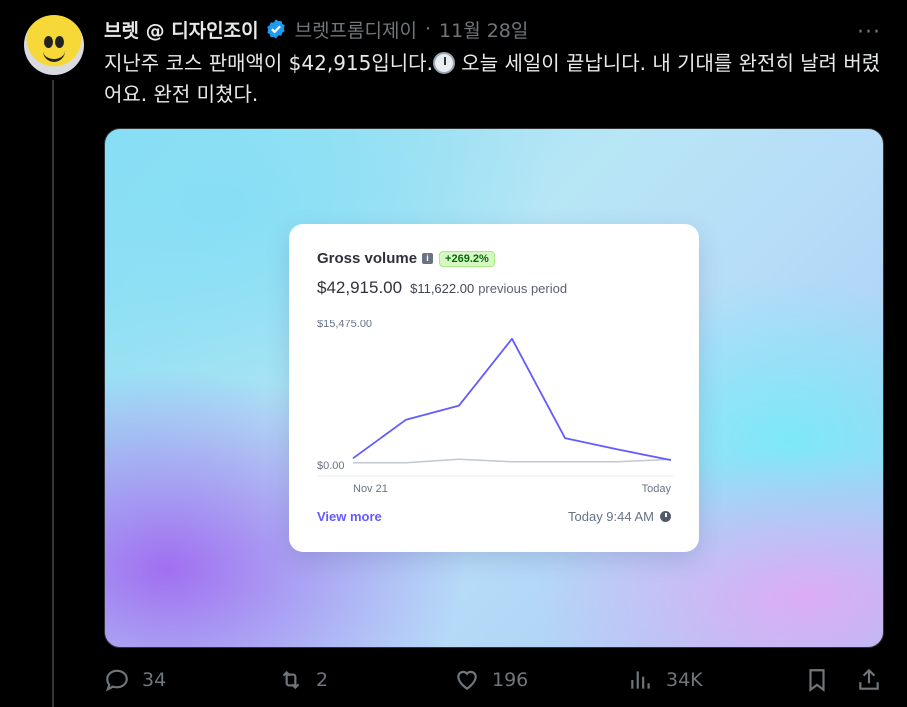  What do you see at coordinates (181, 29) in the screenshot?
I see `author-name: 브렛 @ 디자인조이` at bounding box center [181, 29].